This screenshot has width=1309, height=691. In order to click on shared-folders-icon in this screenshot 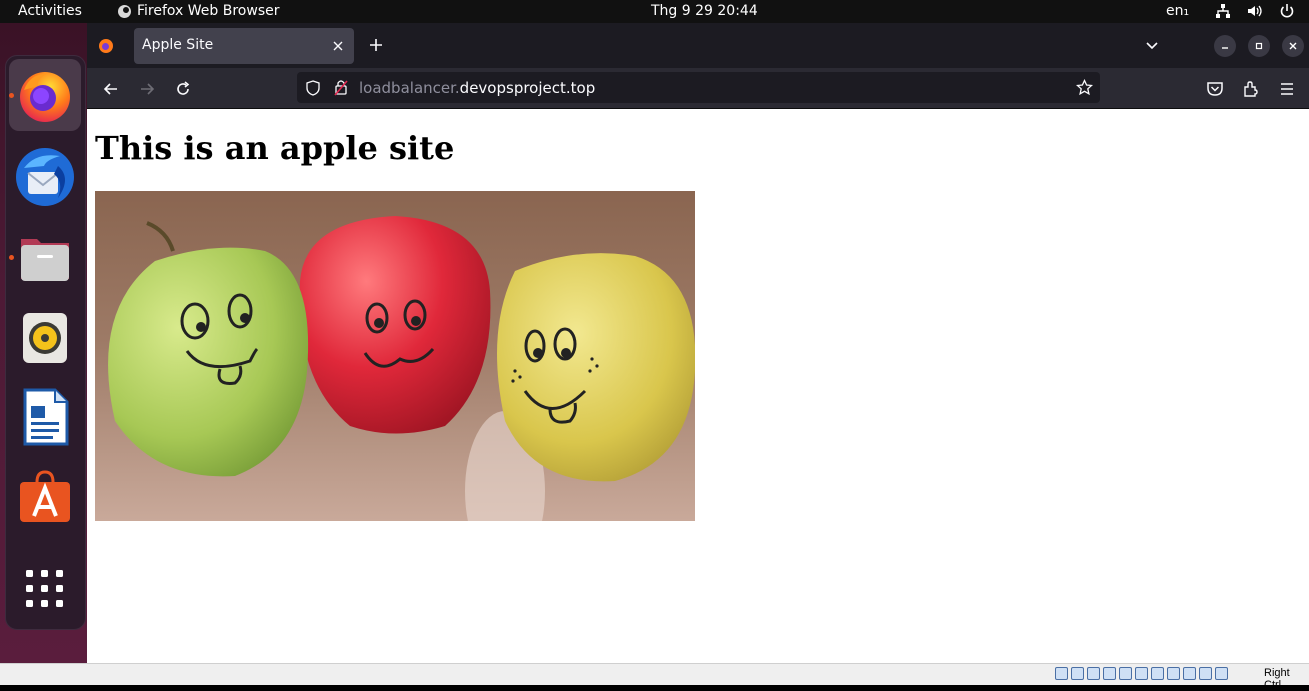, I will do `click(1141, 673)`.